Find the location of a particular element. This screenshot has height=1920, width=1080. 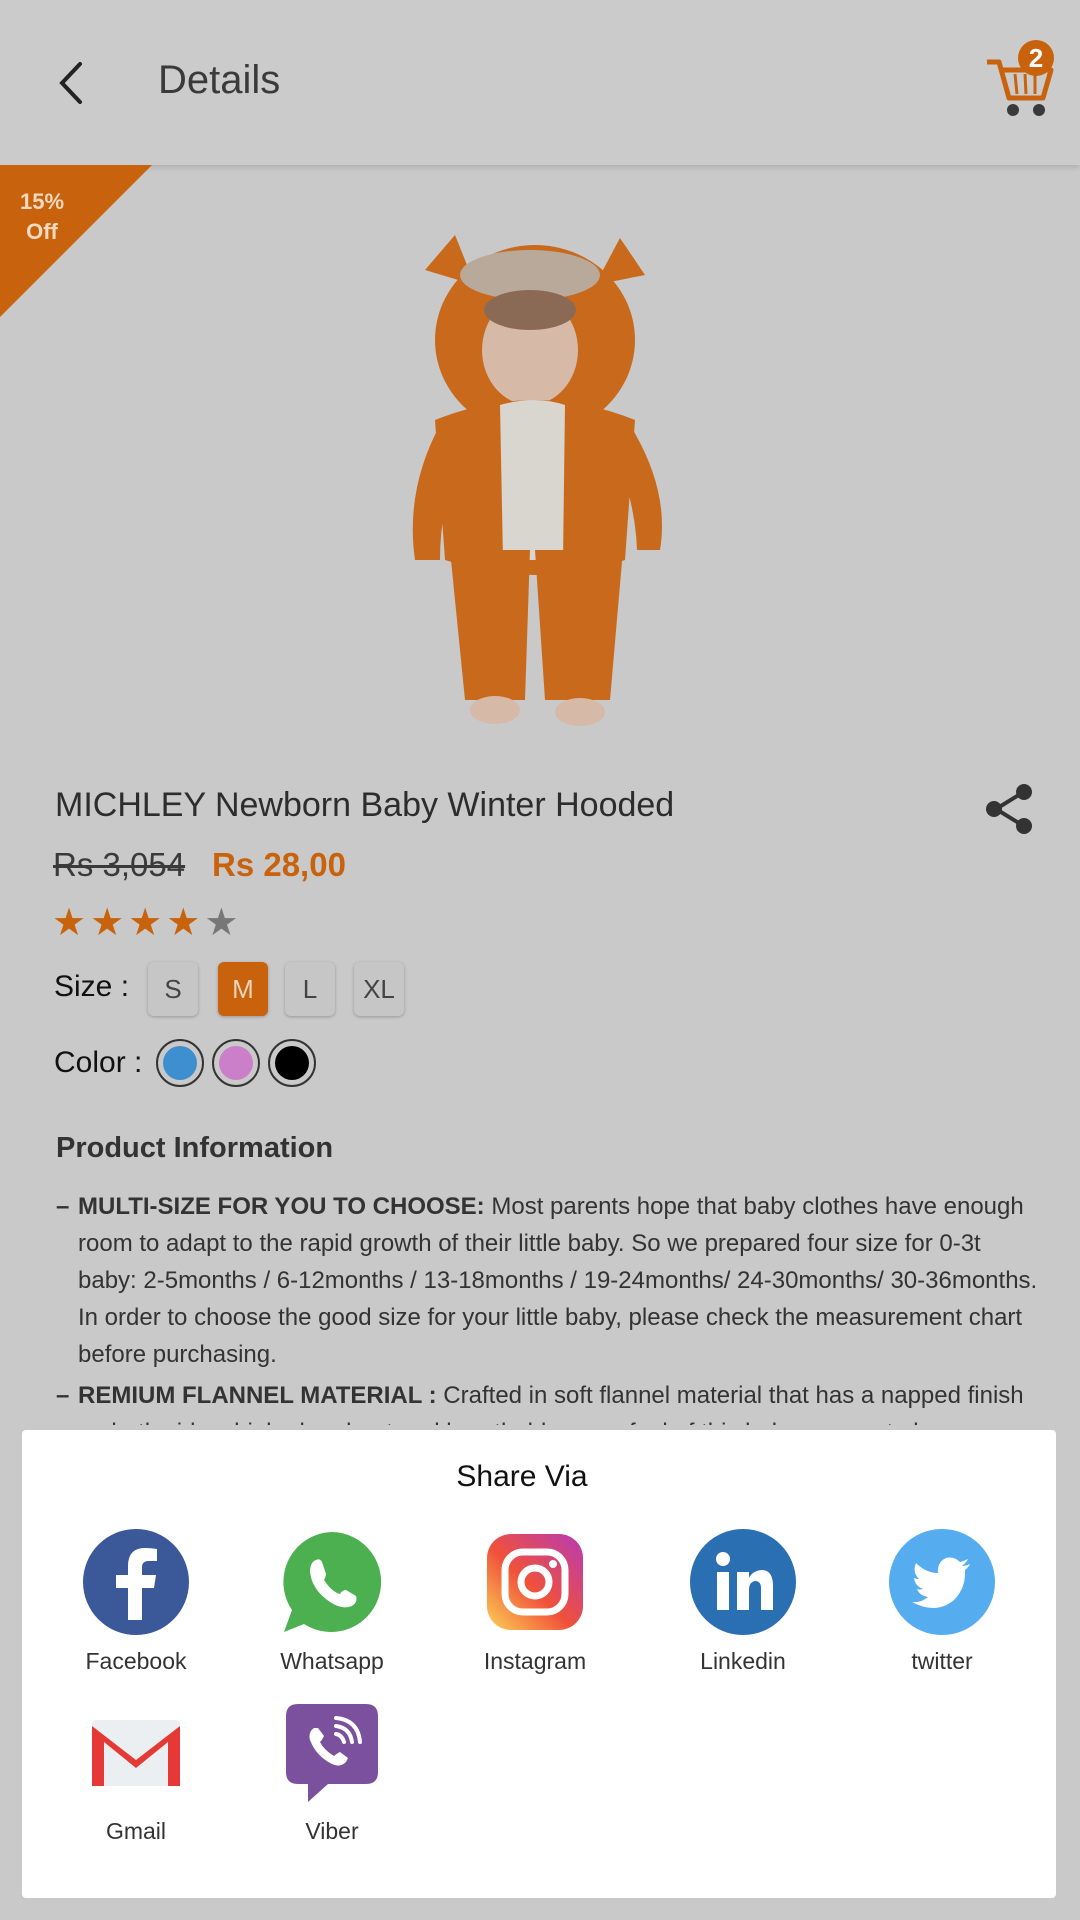

product-info-title: Product Information is located at coordinates (195, 1148).